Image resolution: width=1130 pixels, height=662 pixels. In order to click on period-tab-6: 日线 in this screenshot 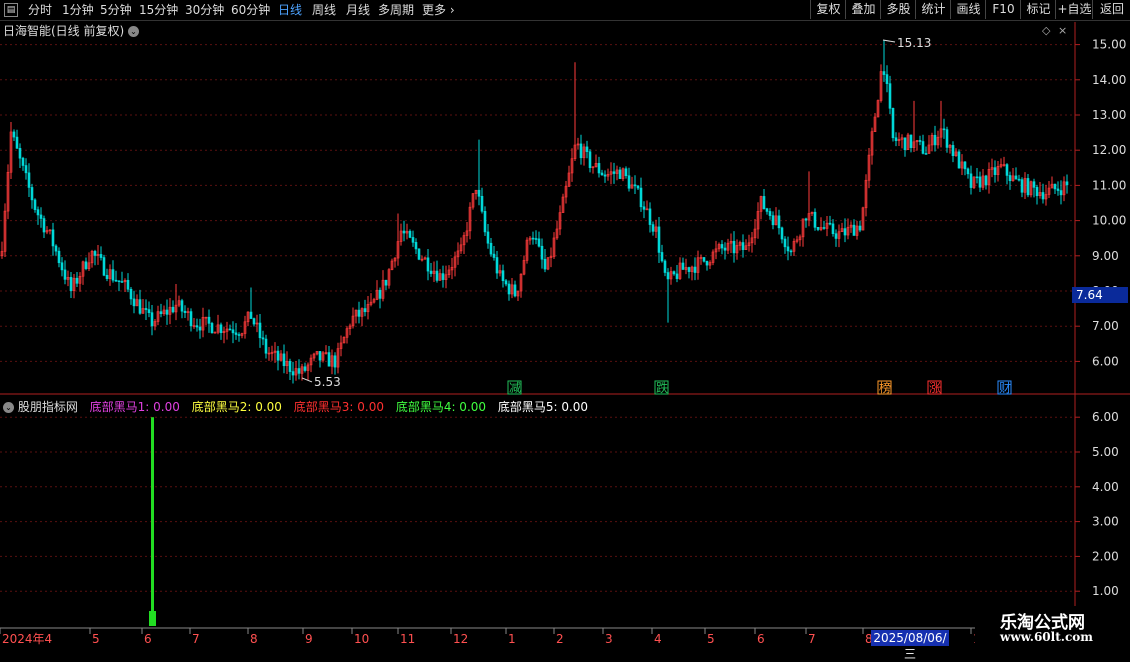, I will do `click(290, 10)`.